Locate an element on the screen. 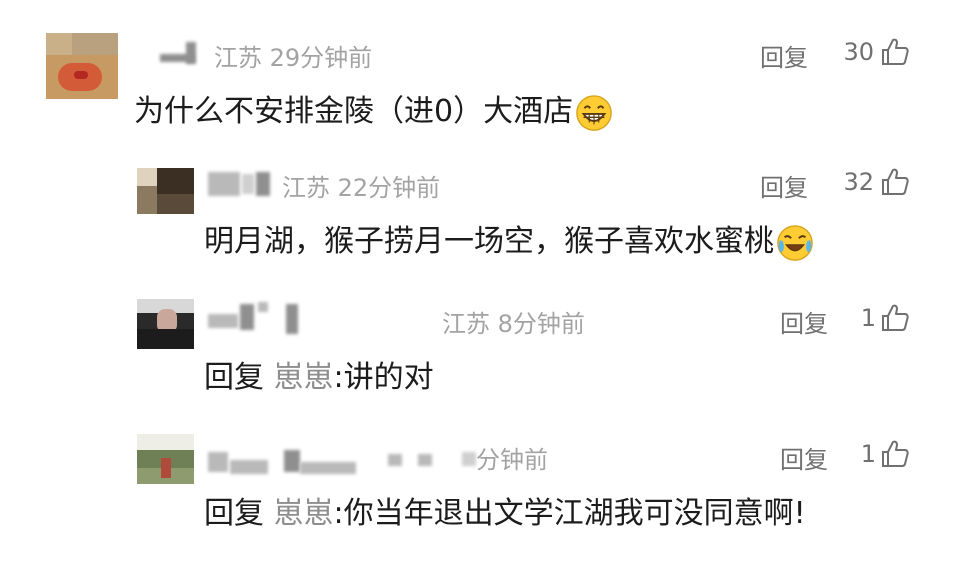  comment-text: 回复 崽崽:讲的对 is located at coordinates (319, 374).